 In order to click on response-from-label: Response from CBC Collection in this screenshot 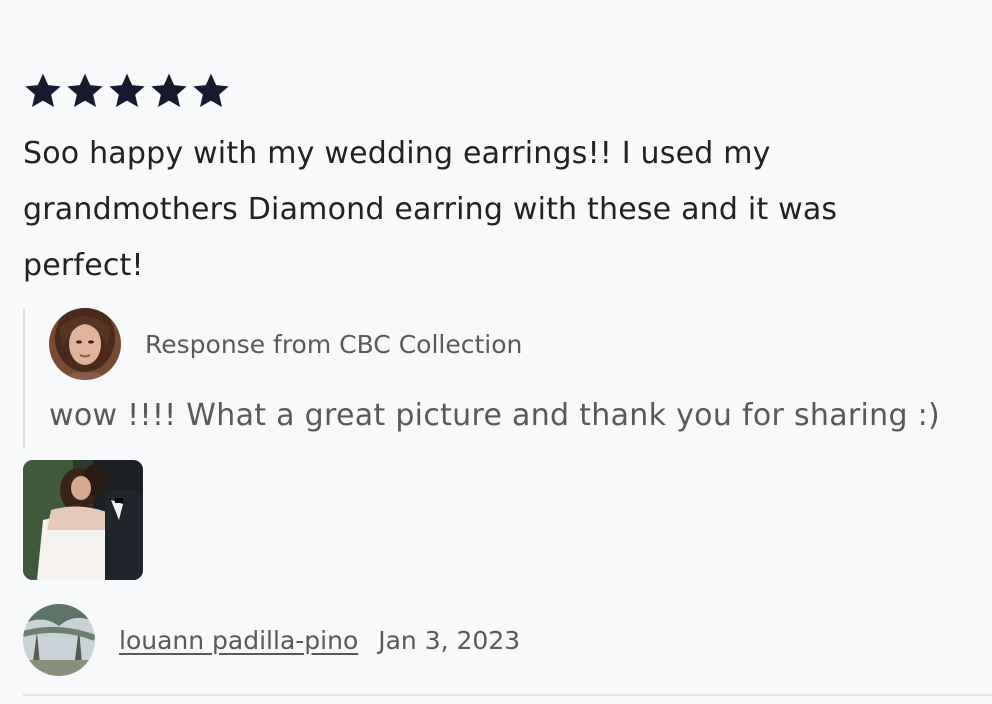, I will do `click(334, 344)`.